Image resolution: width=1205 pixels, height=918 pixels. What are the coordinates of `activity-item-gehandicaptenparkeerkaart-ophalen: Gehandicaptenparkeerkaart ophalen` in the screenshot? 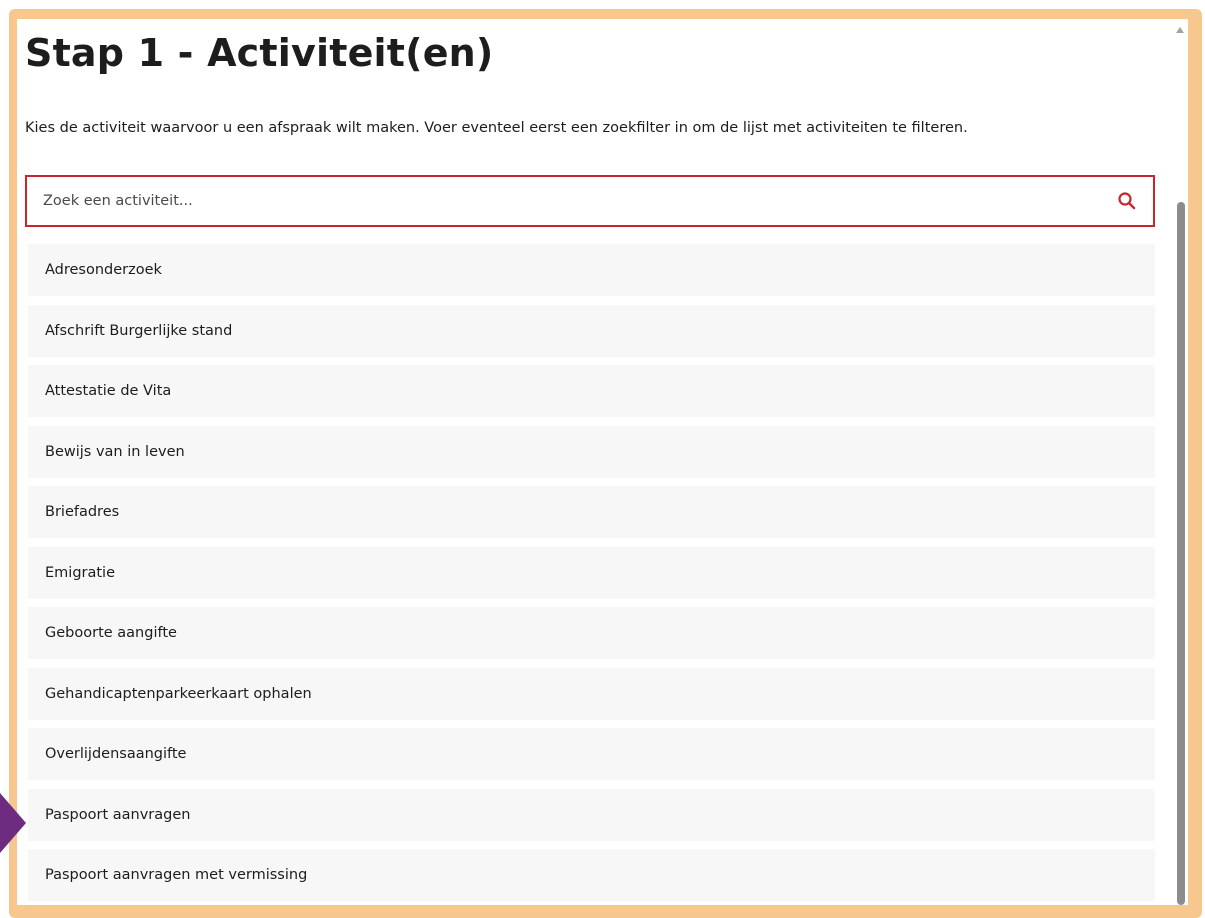 It's located at (591, 693).